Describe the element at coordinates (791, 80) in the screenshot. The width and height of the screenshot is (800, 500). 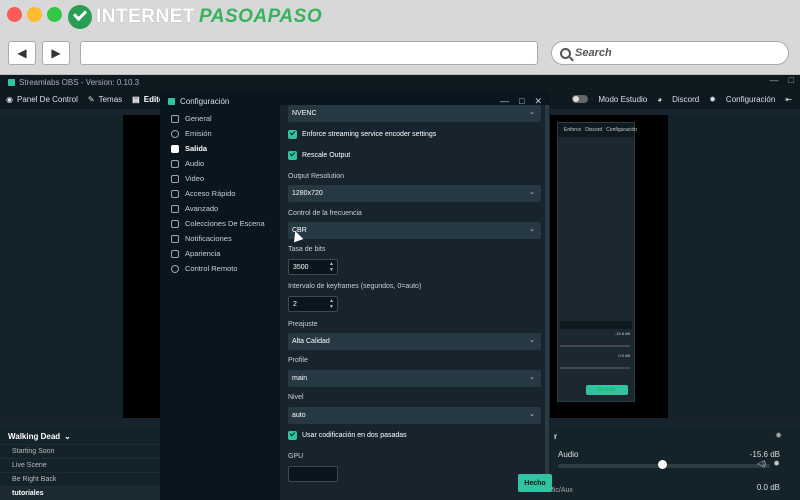
I see `maximize-icon: □` at that location.